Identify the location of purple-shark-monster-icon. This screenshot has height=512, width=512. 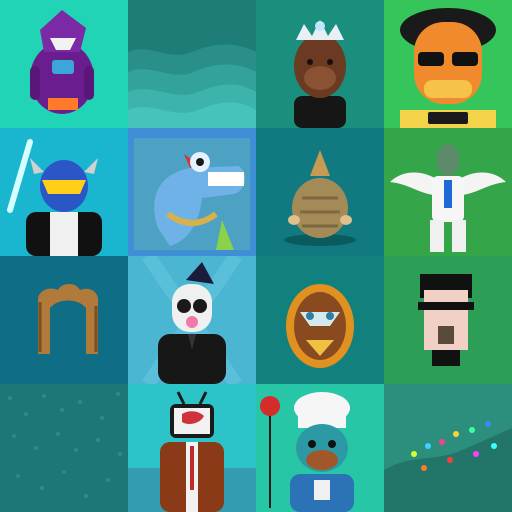
(64, 64).